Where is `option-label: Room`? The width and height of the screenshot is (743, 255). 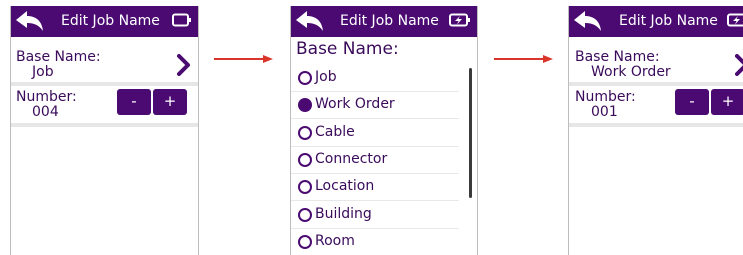 option-label: Room is located at coordinates (335, 240).